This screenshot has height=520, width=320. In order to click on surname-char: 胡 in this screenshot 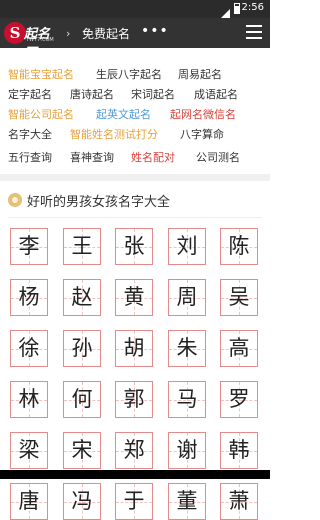, I will do `click(134, 348)`.